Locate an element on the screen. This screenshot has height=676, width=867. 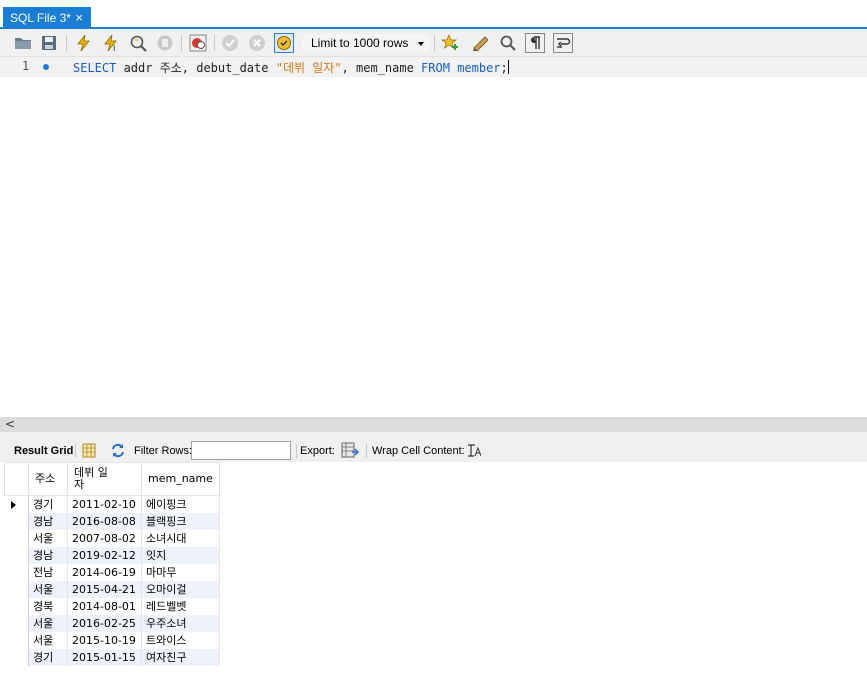
commit-icon is located at coordinates (230, 43).